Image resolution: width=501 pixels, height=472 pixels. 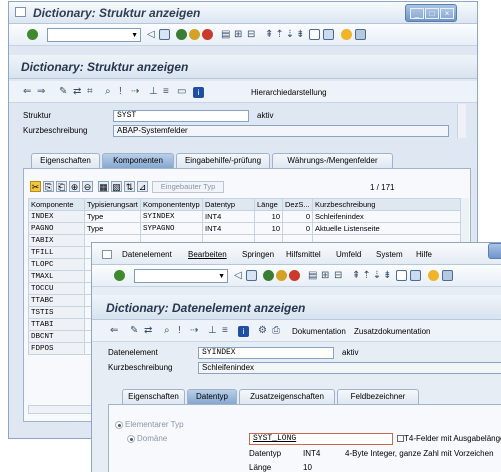 I want to click on menu-hilfe: Hilfe, so click(x=424, y=255).